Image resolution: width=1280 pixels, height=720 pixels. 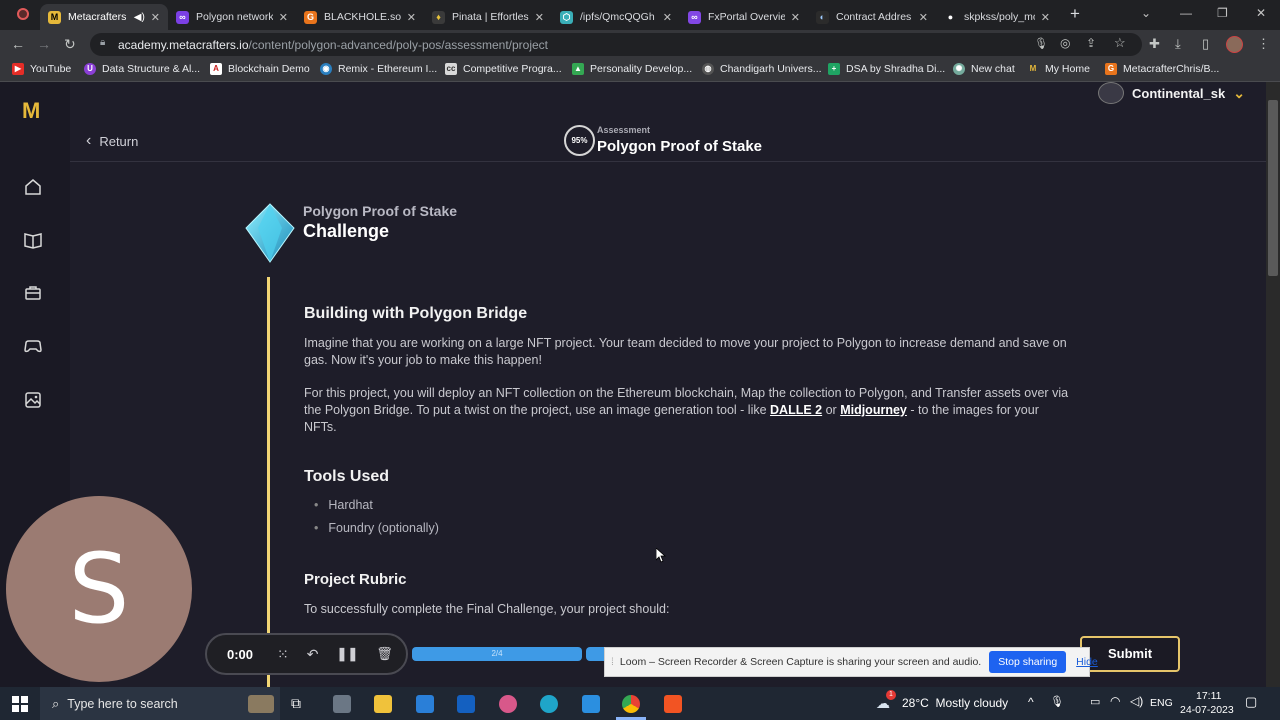 I want to click on mic-icon: 🎙︎, so click(x=1041, y=43).